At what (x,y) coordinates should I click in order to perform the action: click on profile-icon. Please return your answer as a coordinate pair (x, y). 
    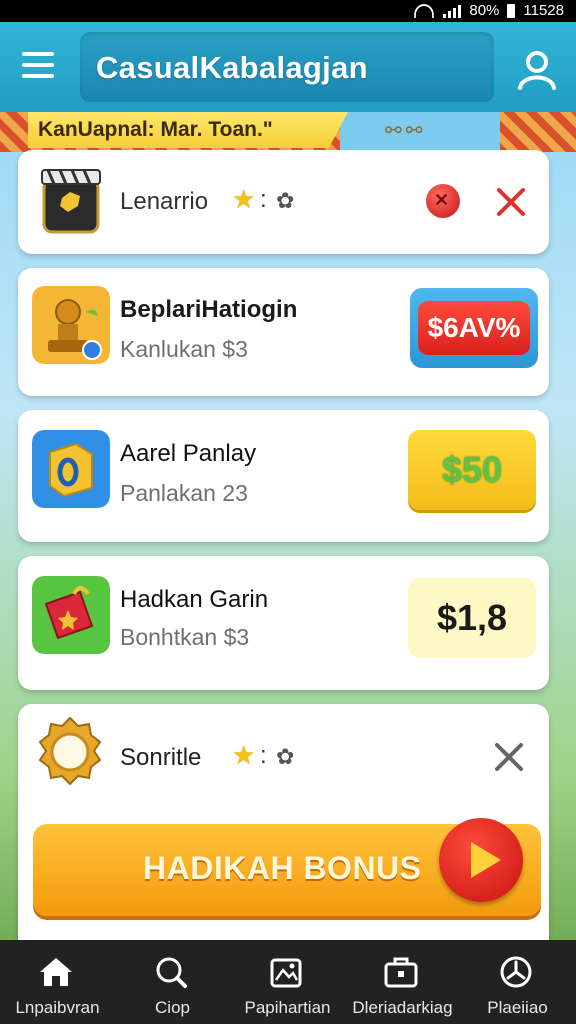
    Looking at the image, I should click on (537, 69).